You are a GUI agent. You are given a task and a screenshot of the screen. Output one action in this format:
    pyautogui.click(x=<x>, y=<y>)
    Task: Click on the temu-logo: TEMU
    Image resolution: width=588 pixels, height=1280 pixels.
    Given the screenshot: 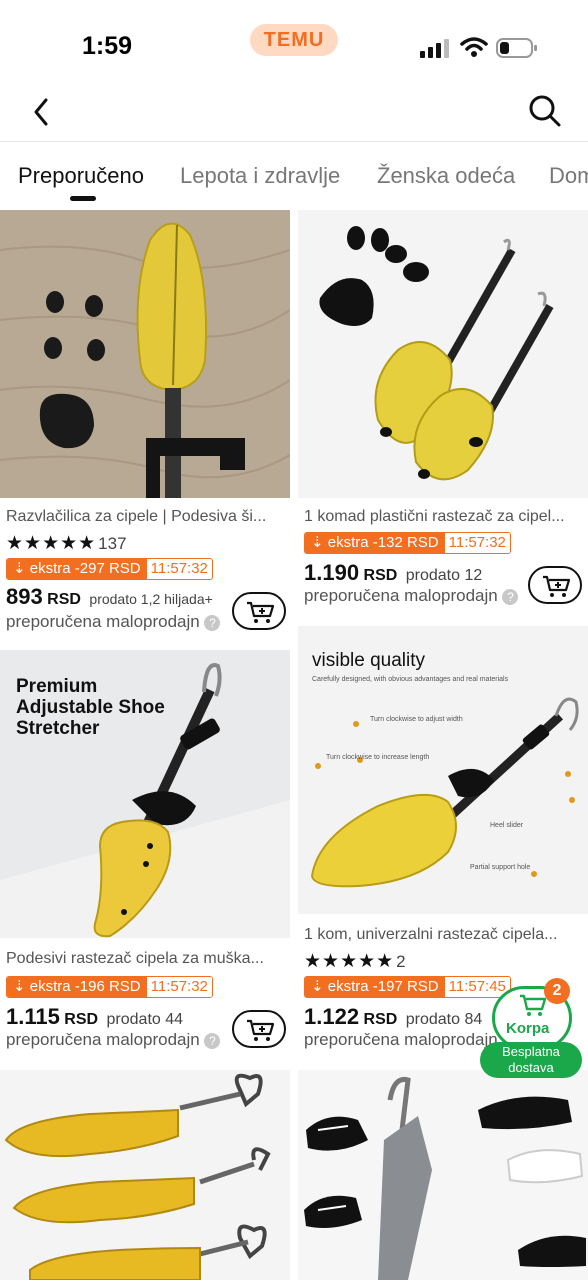 What is the action you would take?
    pyautogui.click(x=294, y=40)
    